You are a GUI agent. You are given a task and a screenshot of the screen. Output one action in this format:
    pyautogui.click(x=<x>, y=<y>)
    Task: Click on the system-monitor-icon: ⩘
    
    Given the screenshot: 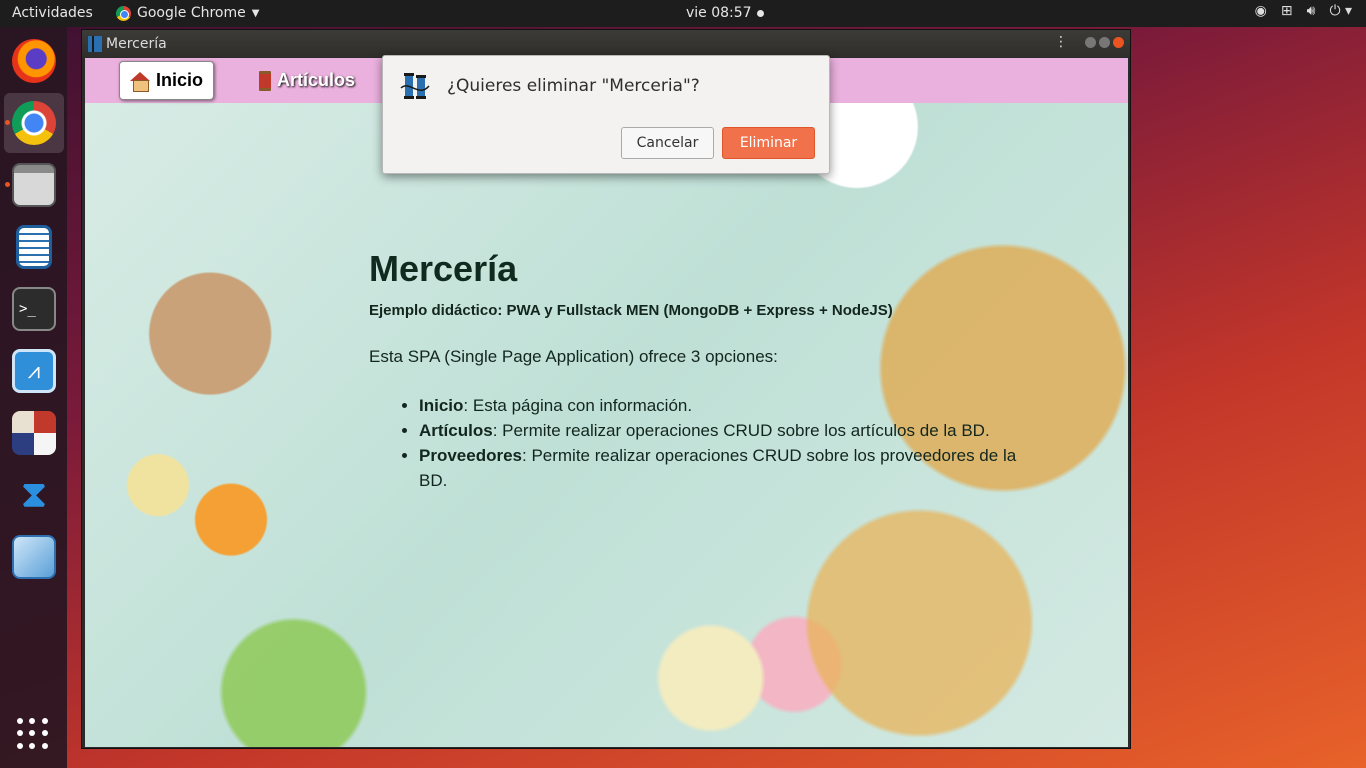 What is the action you would take?
    pyautogui.click(x=34, y=371)
    